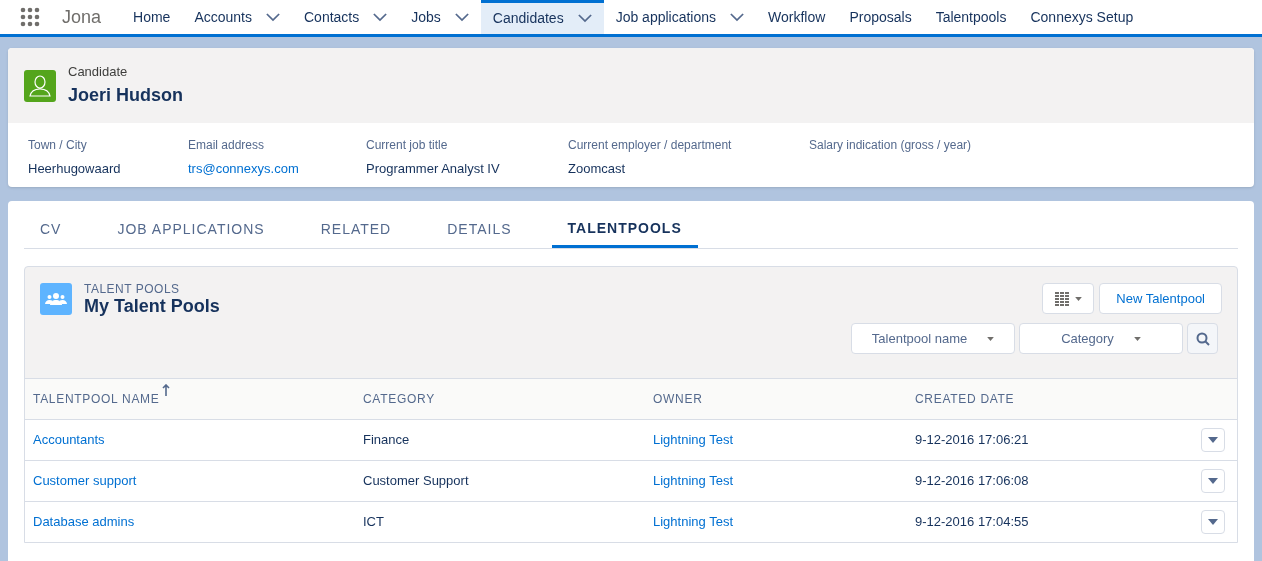 The height and width of the screenshot is (561, 1262). I want to click on person-icon, so click(40, 85).